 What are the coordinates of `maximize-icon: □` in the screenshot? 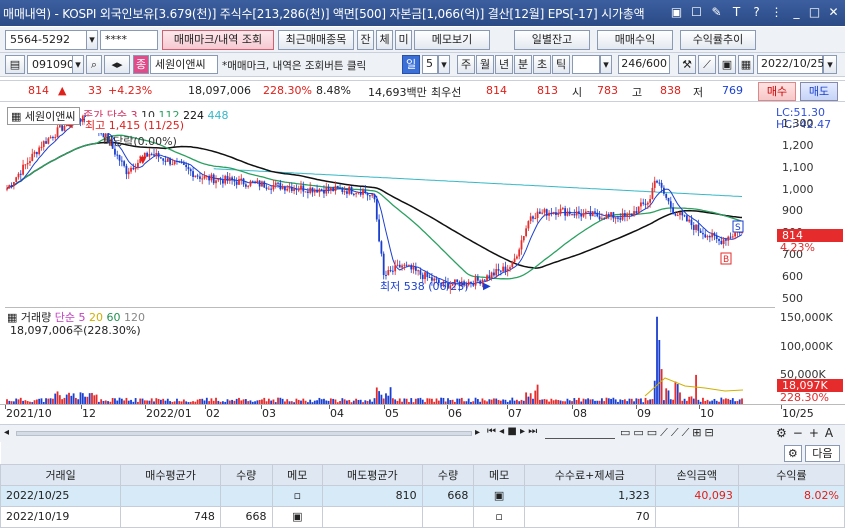 It's located at (814, 12).